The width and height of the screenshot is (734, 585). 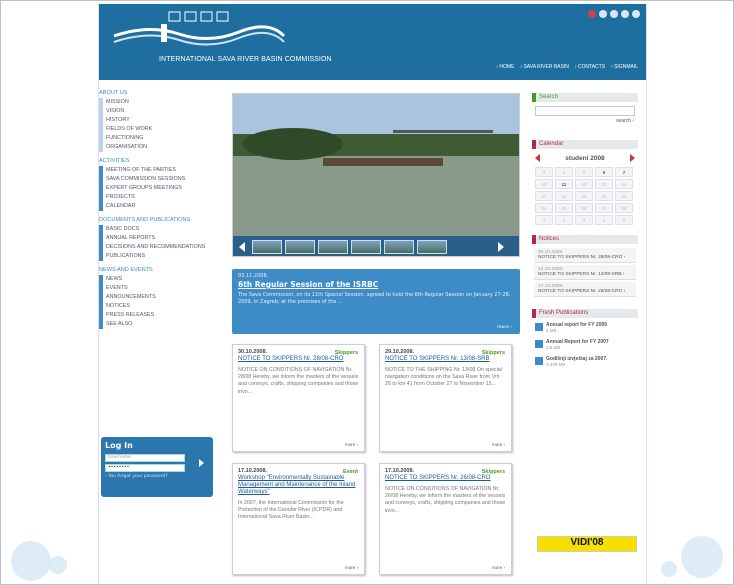 What do you see at coordinates (585, 362) in the screenshot?
I see `publication-item: Godišnji izvještaj za 2007. 3.448 MB` at bounding box center [585, 362].